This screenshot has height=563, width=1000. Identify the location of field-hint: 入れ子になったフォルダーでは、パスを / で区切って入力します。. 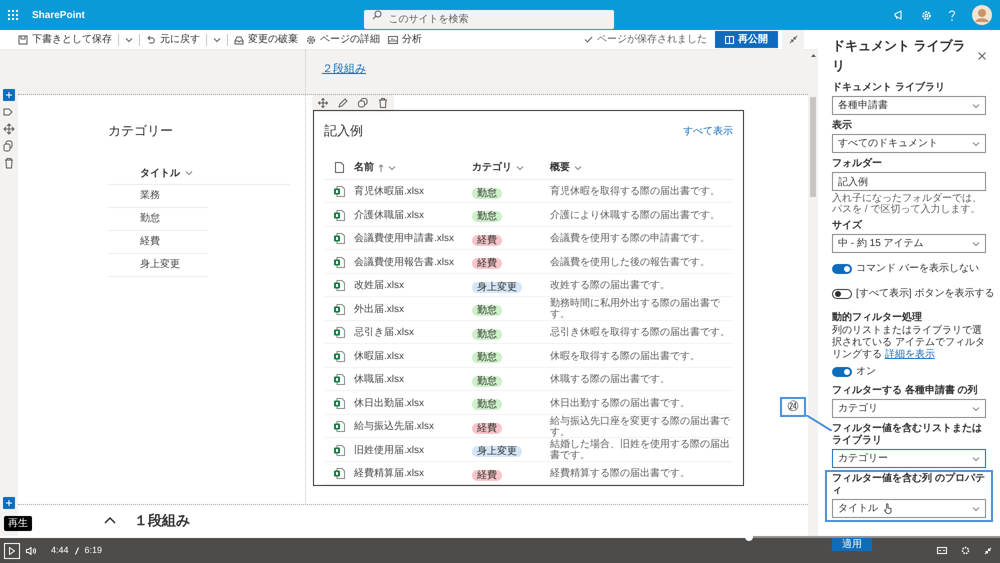
(907, 204).